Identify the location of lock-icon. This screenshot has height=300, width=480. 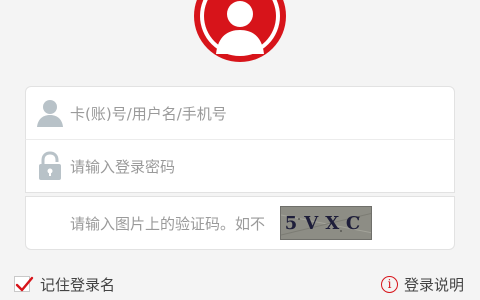
(50, 165).